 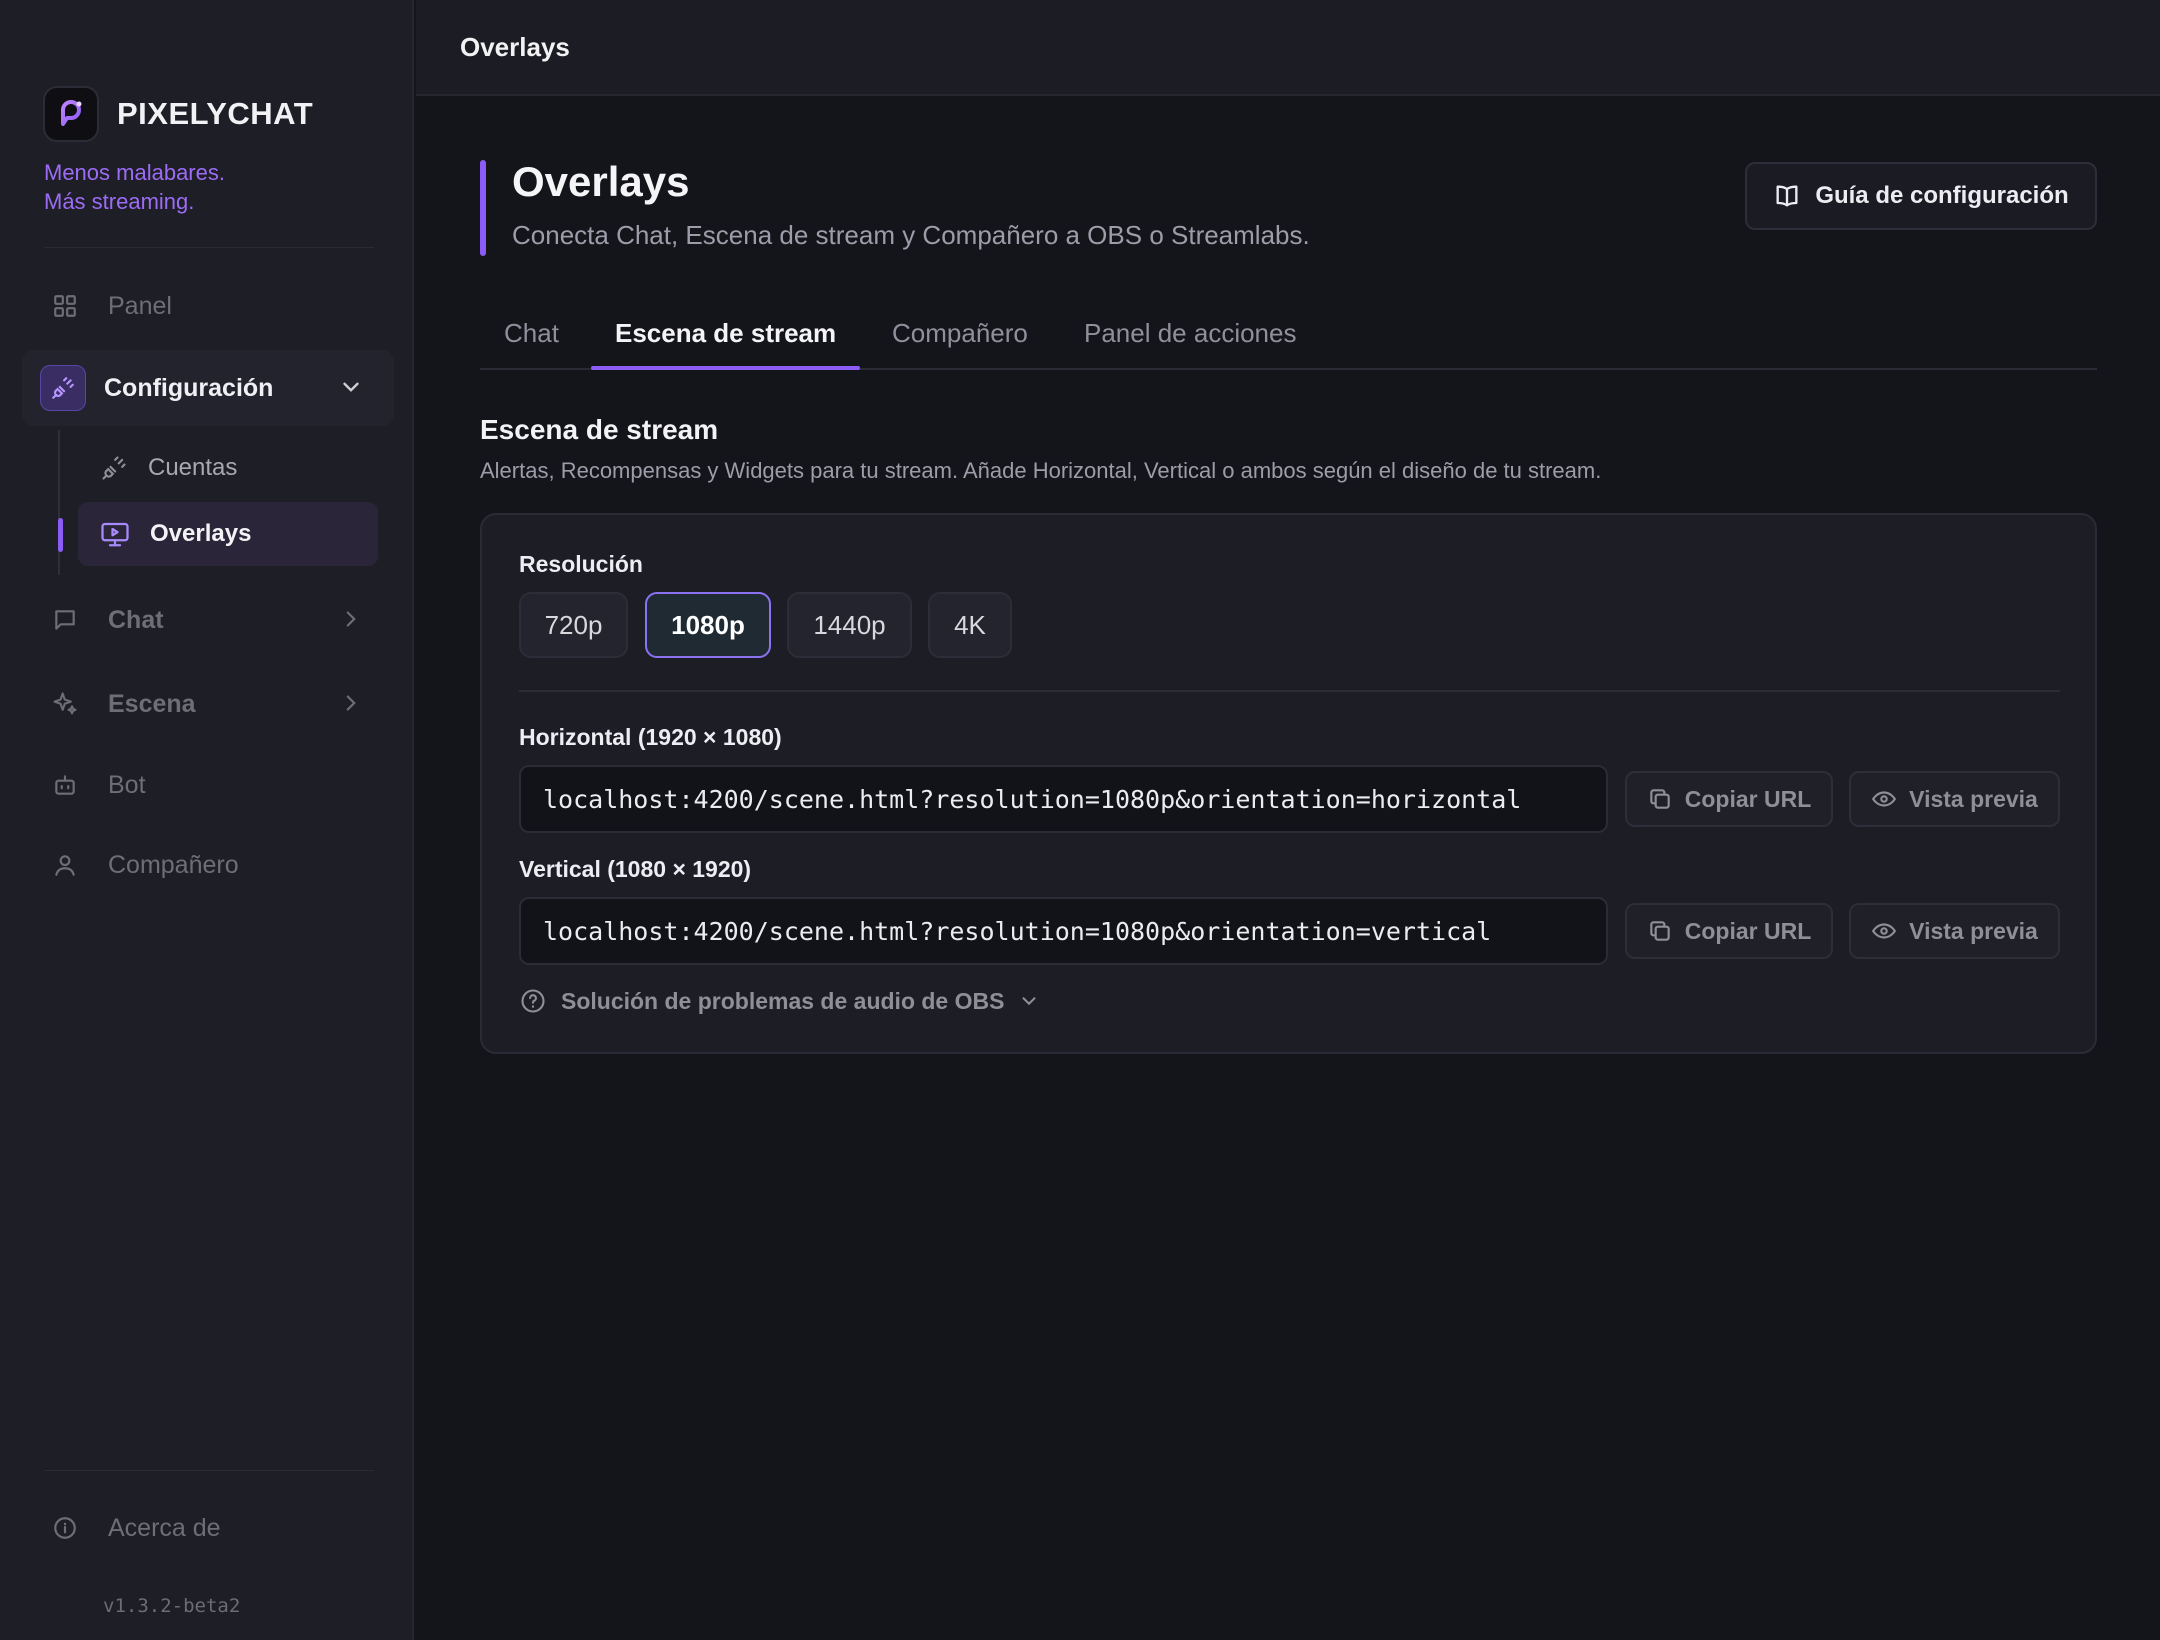 I want to click on vertical-url-label: Vertical (1080 × 1920), so click(x=635, y=869).